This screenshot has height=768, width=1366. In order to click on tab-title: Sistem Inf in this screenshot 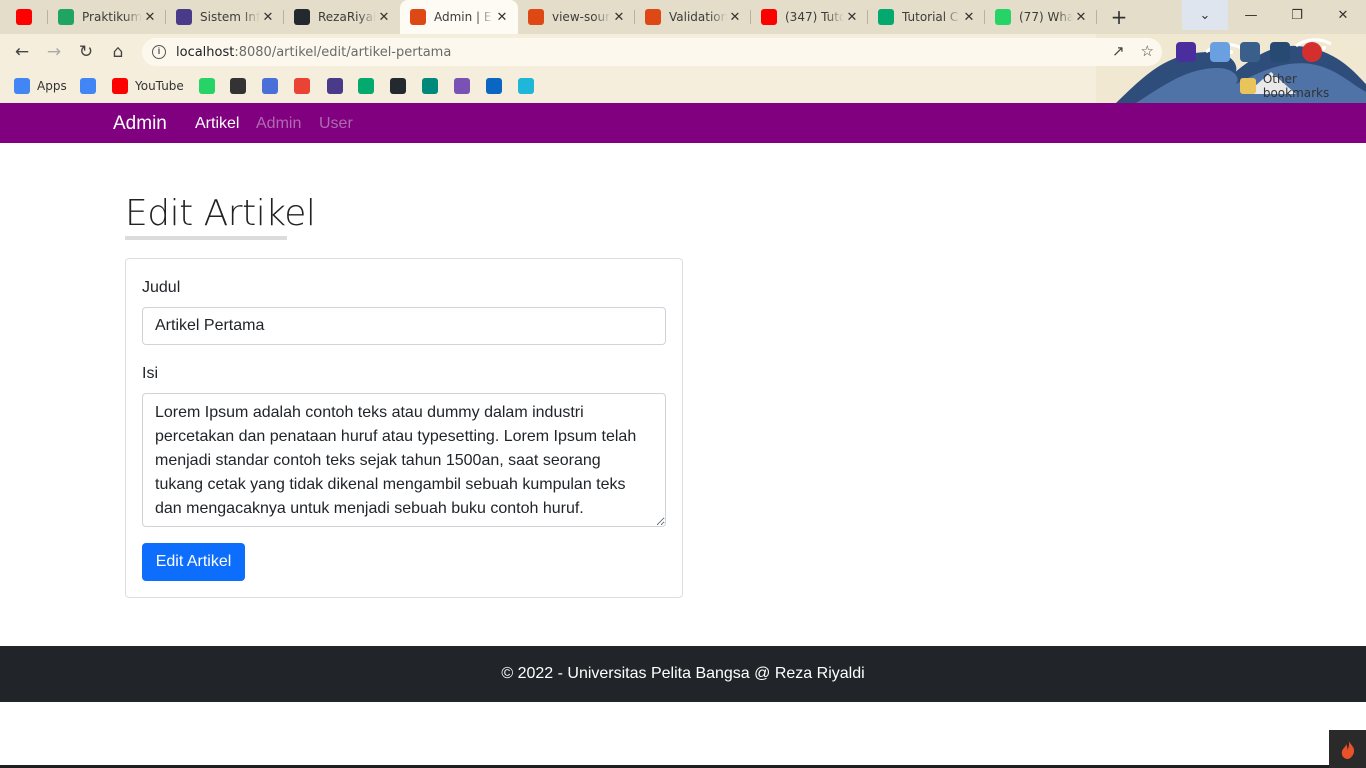, I will do `click(230, 17)`.